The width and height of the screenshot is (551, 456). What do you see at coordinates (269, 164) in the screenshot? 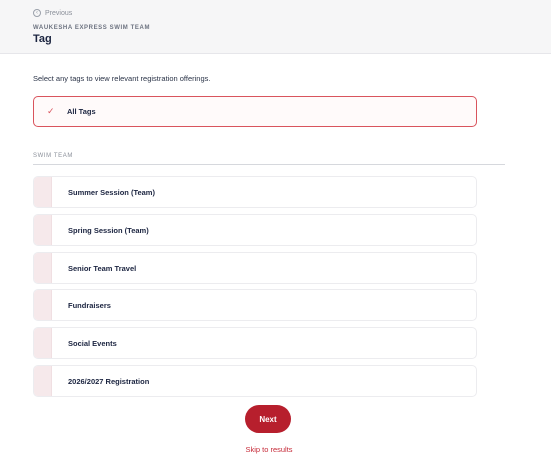
I see `section-divider` at bounding box center [269, 164].